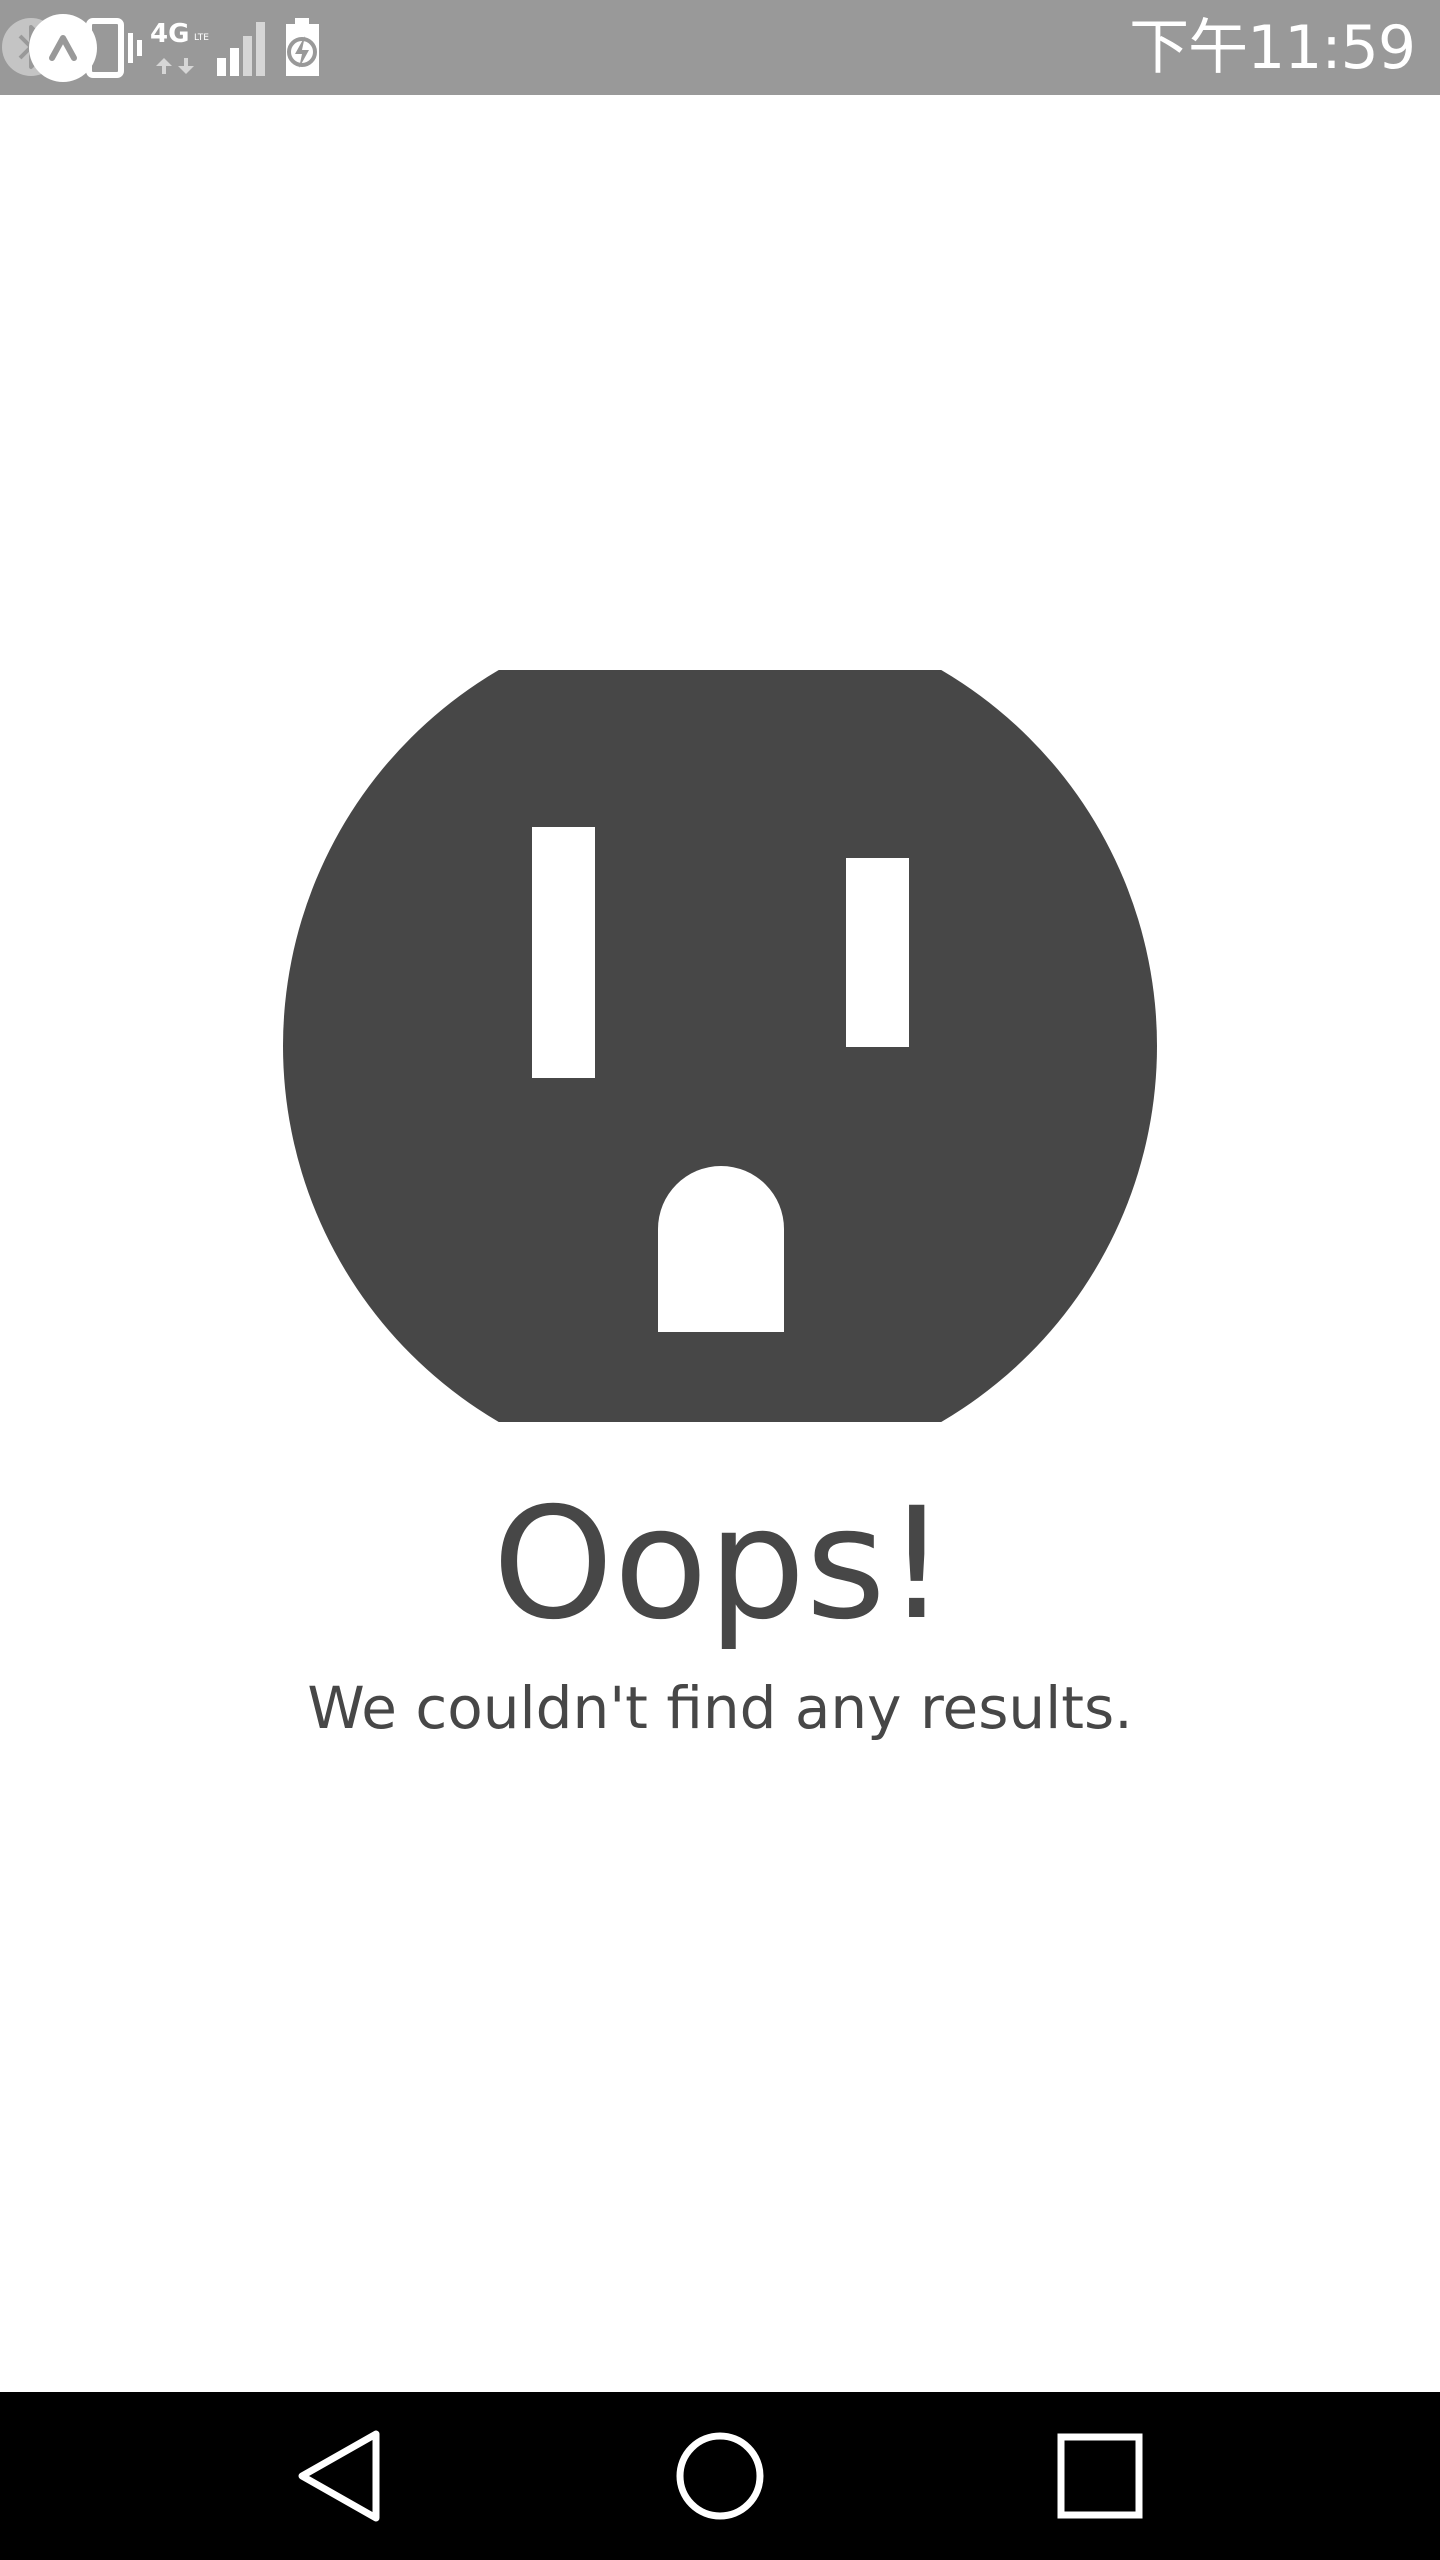 Image resolution: width=1440 pixels, height=2560 pixels. Describe the element at coordinates (201, 38) in the screenshot. I see `network-sublabel: LTE` at that location.